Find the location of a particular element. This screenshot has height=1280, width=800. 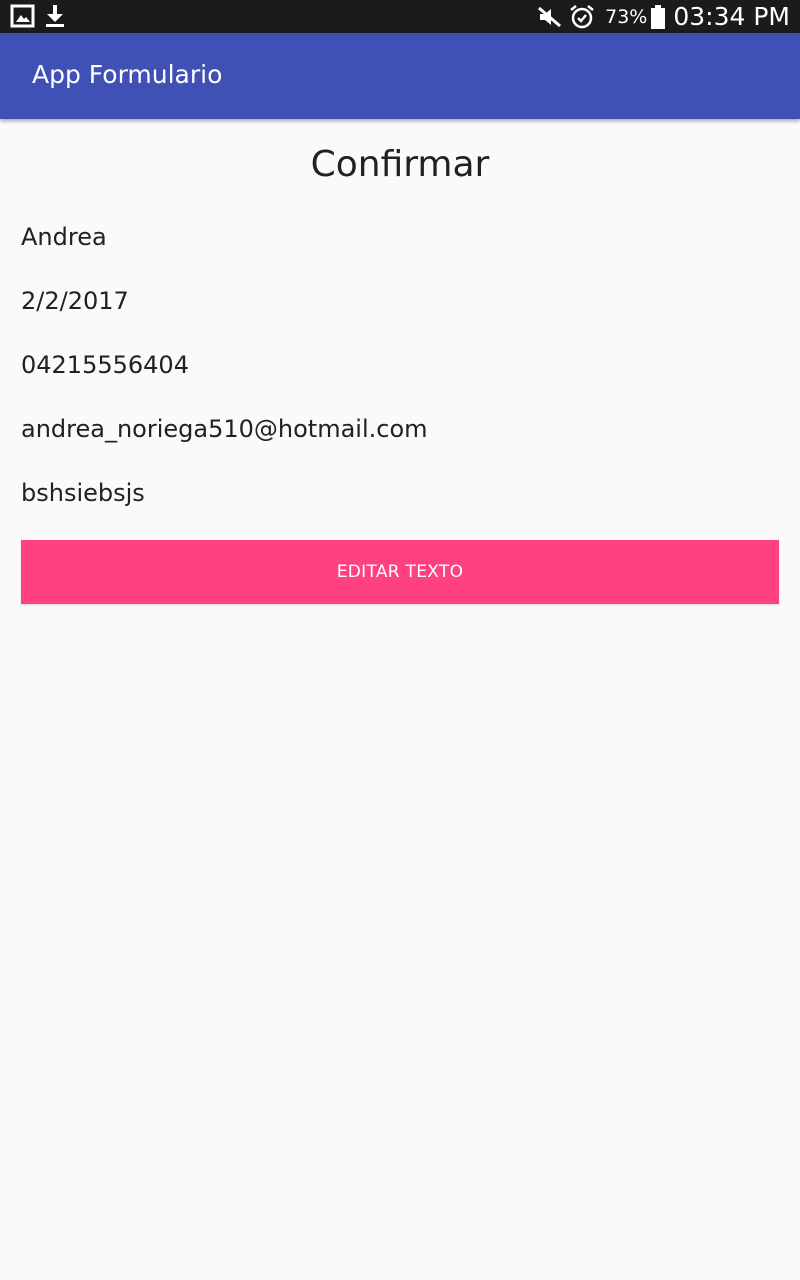

battery-percent: 73% is located at coordinates (626, 16).